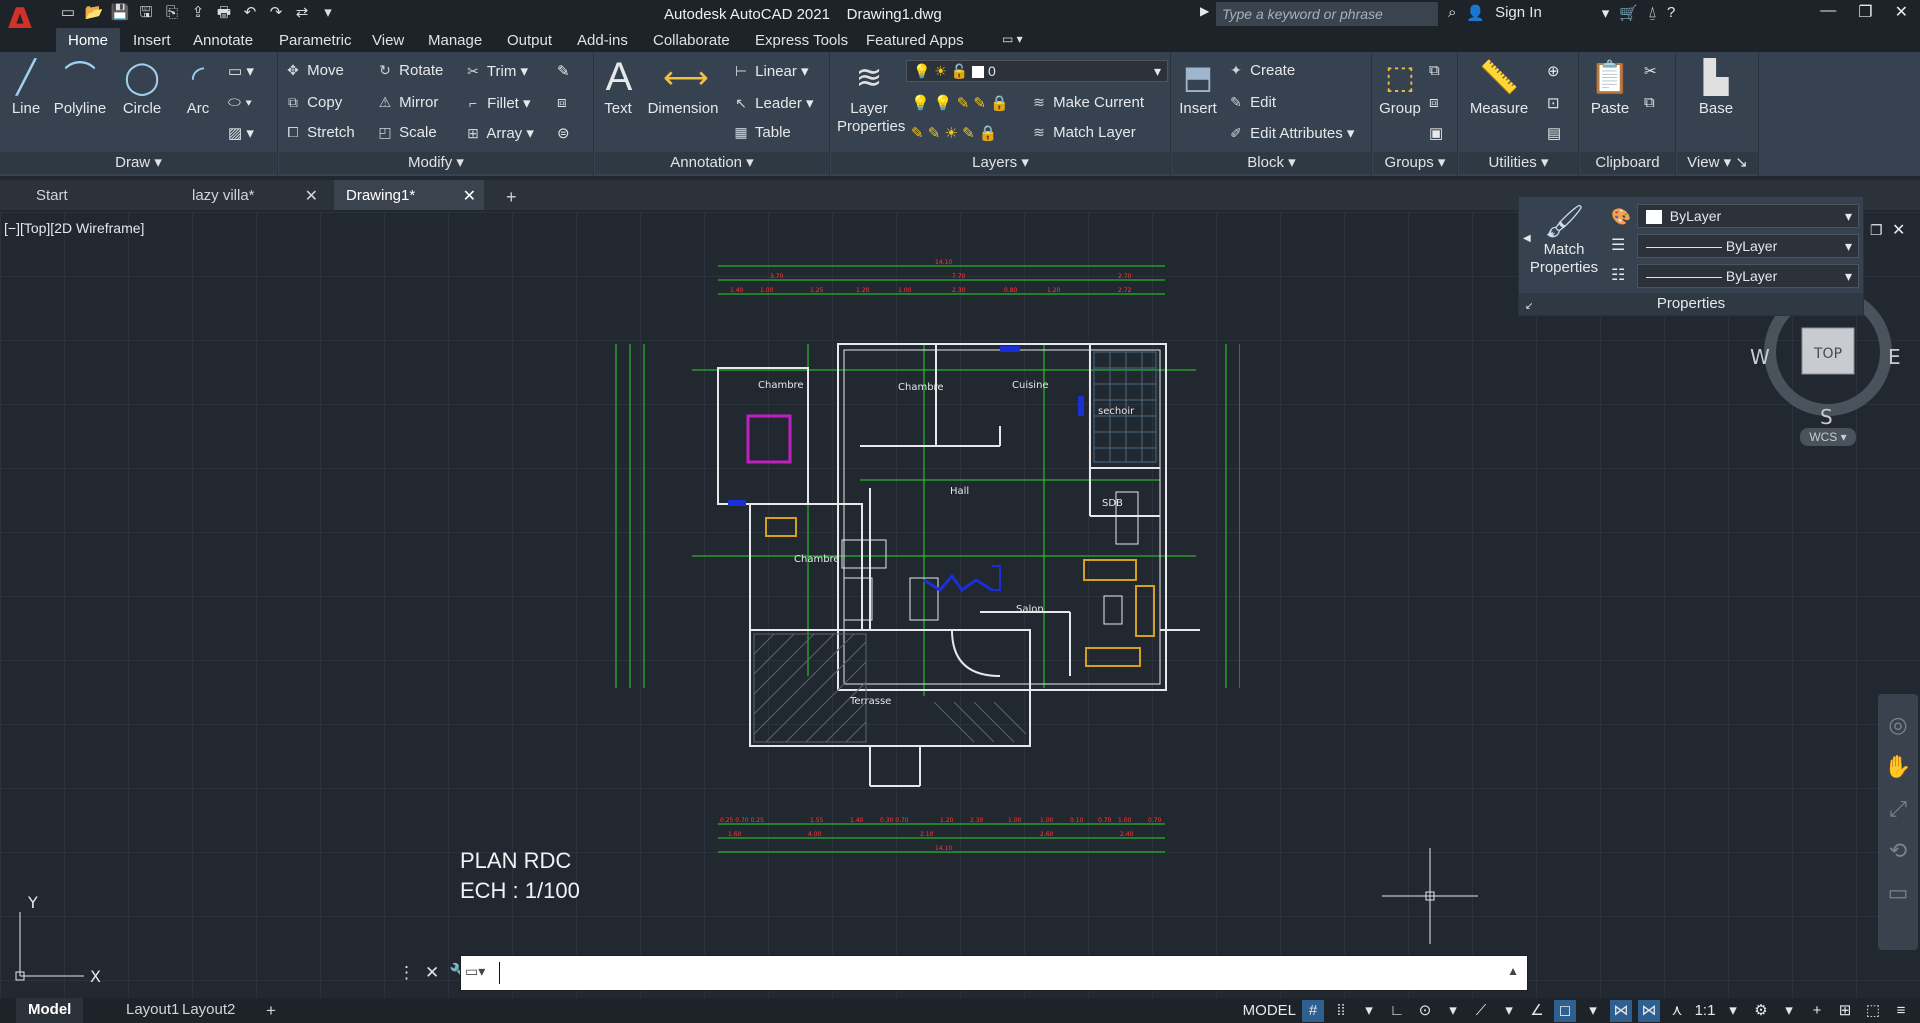  I want to click on layers-panel-title: Layers ▾, so click(1000, 163).